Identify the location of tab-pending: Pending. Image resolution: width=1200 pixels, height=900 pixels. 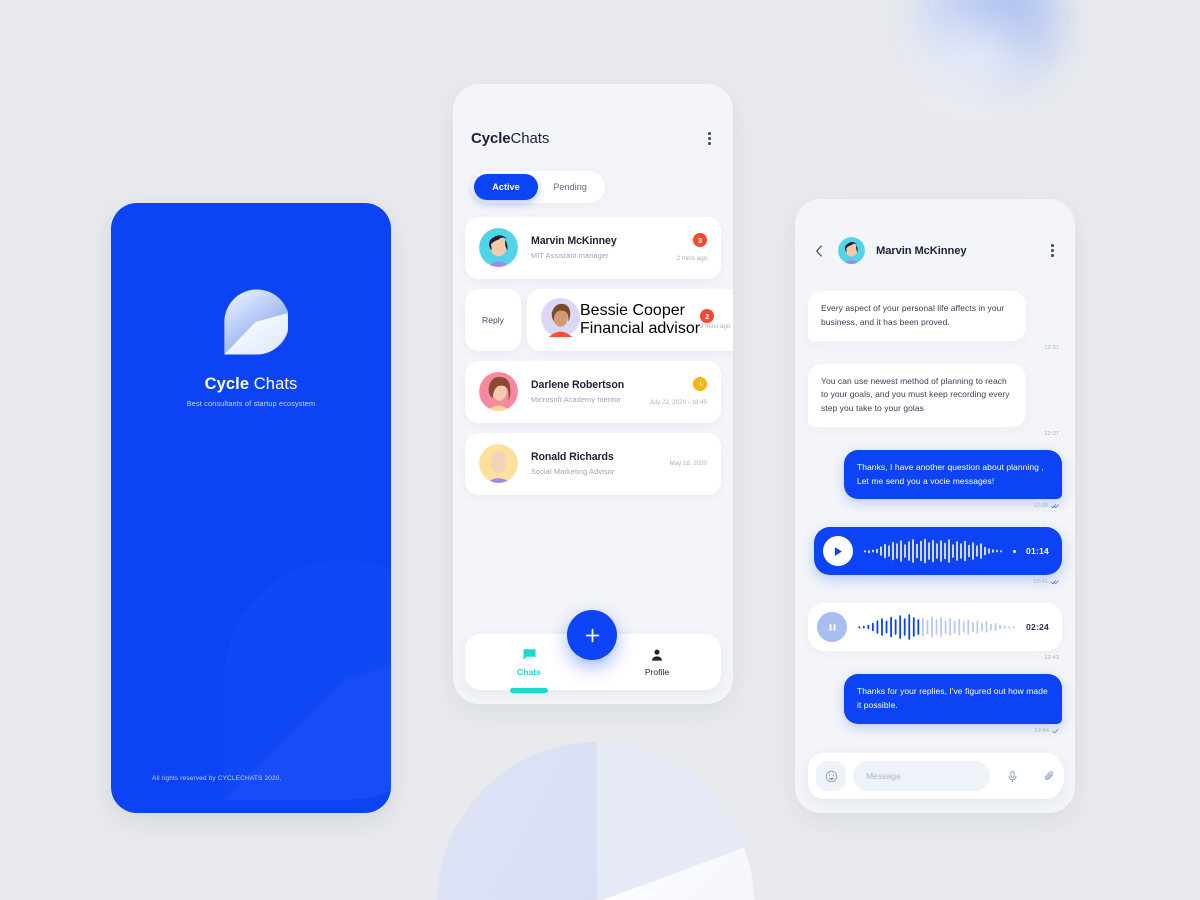
(570, 187).